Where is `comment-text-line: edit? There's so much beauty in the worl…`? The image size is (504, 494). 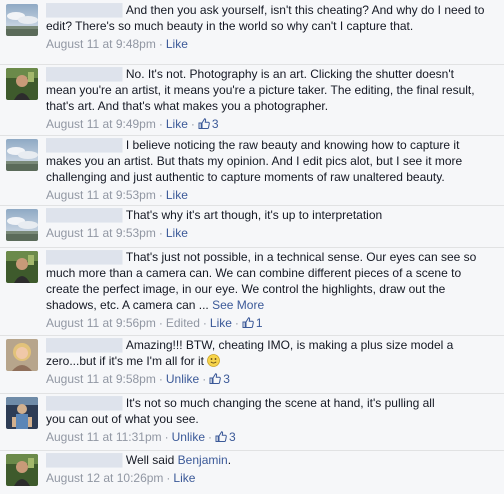 comment-text-line: edit? There's so much beauty in the worl… is located at coordinates (230, 26).